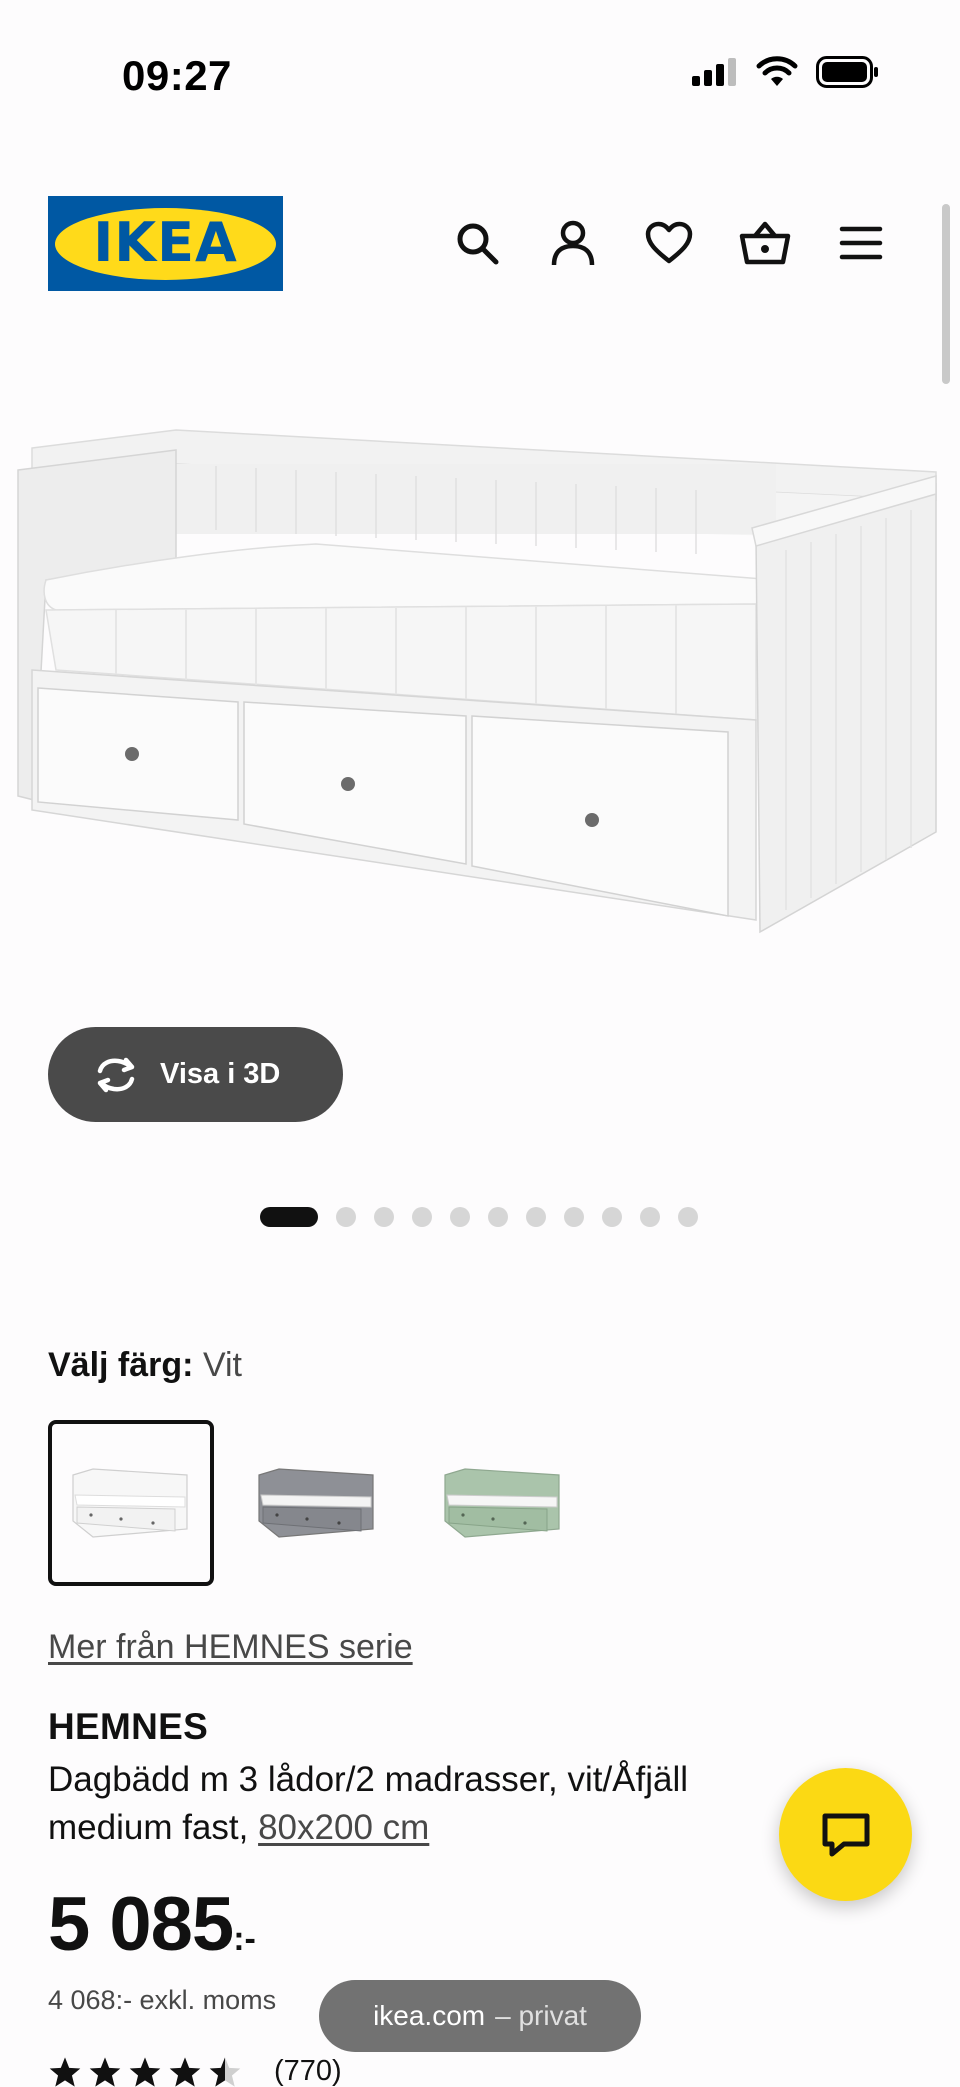  What do you see at coordinates (244, 1939) in the screenshot?
I see `price-suffix: :-` at bounding box center [244, 1939].